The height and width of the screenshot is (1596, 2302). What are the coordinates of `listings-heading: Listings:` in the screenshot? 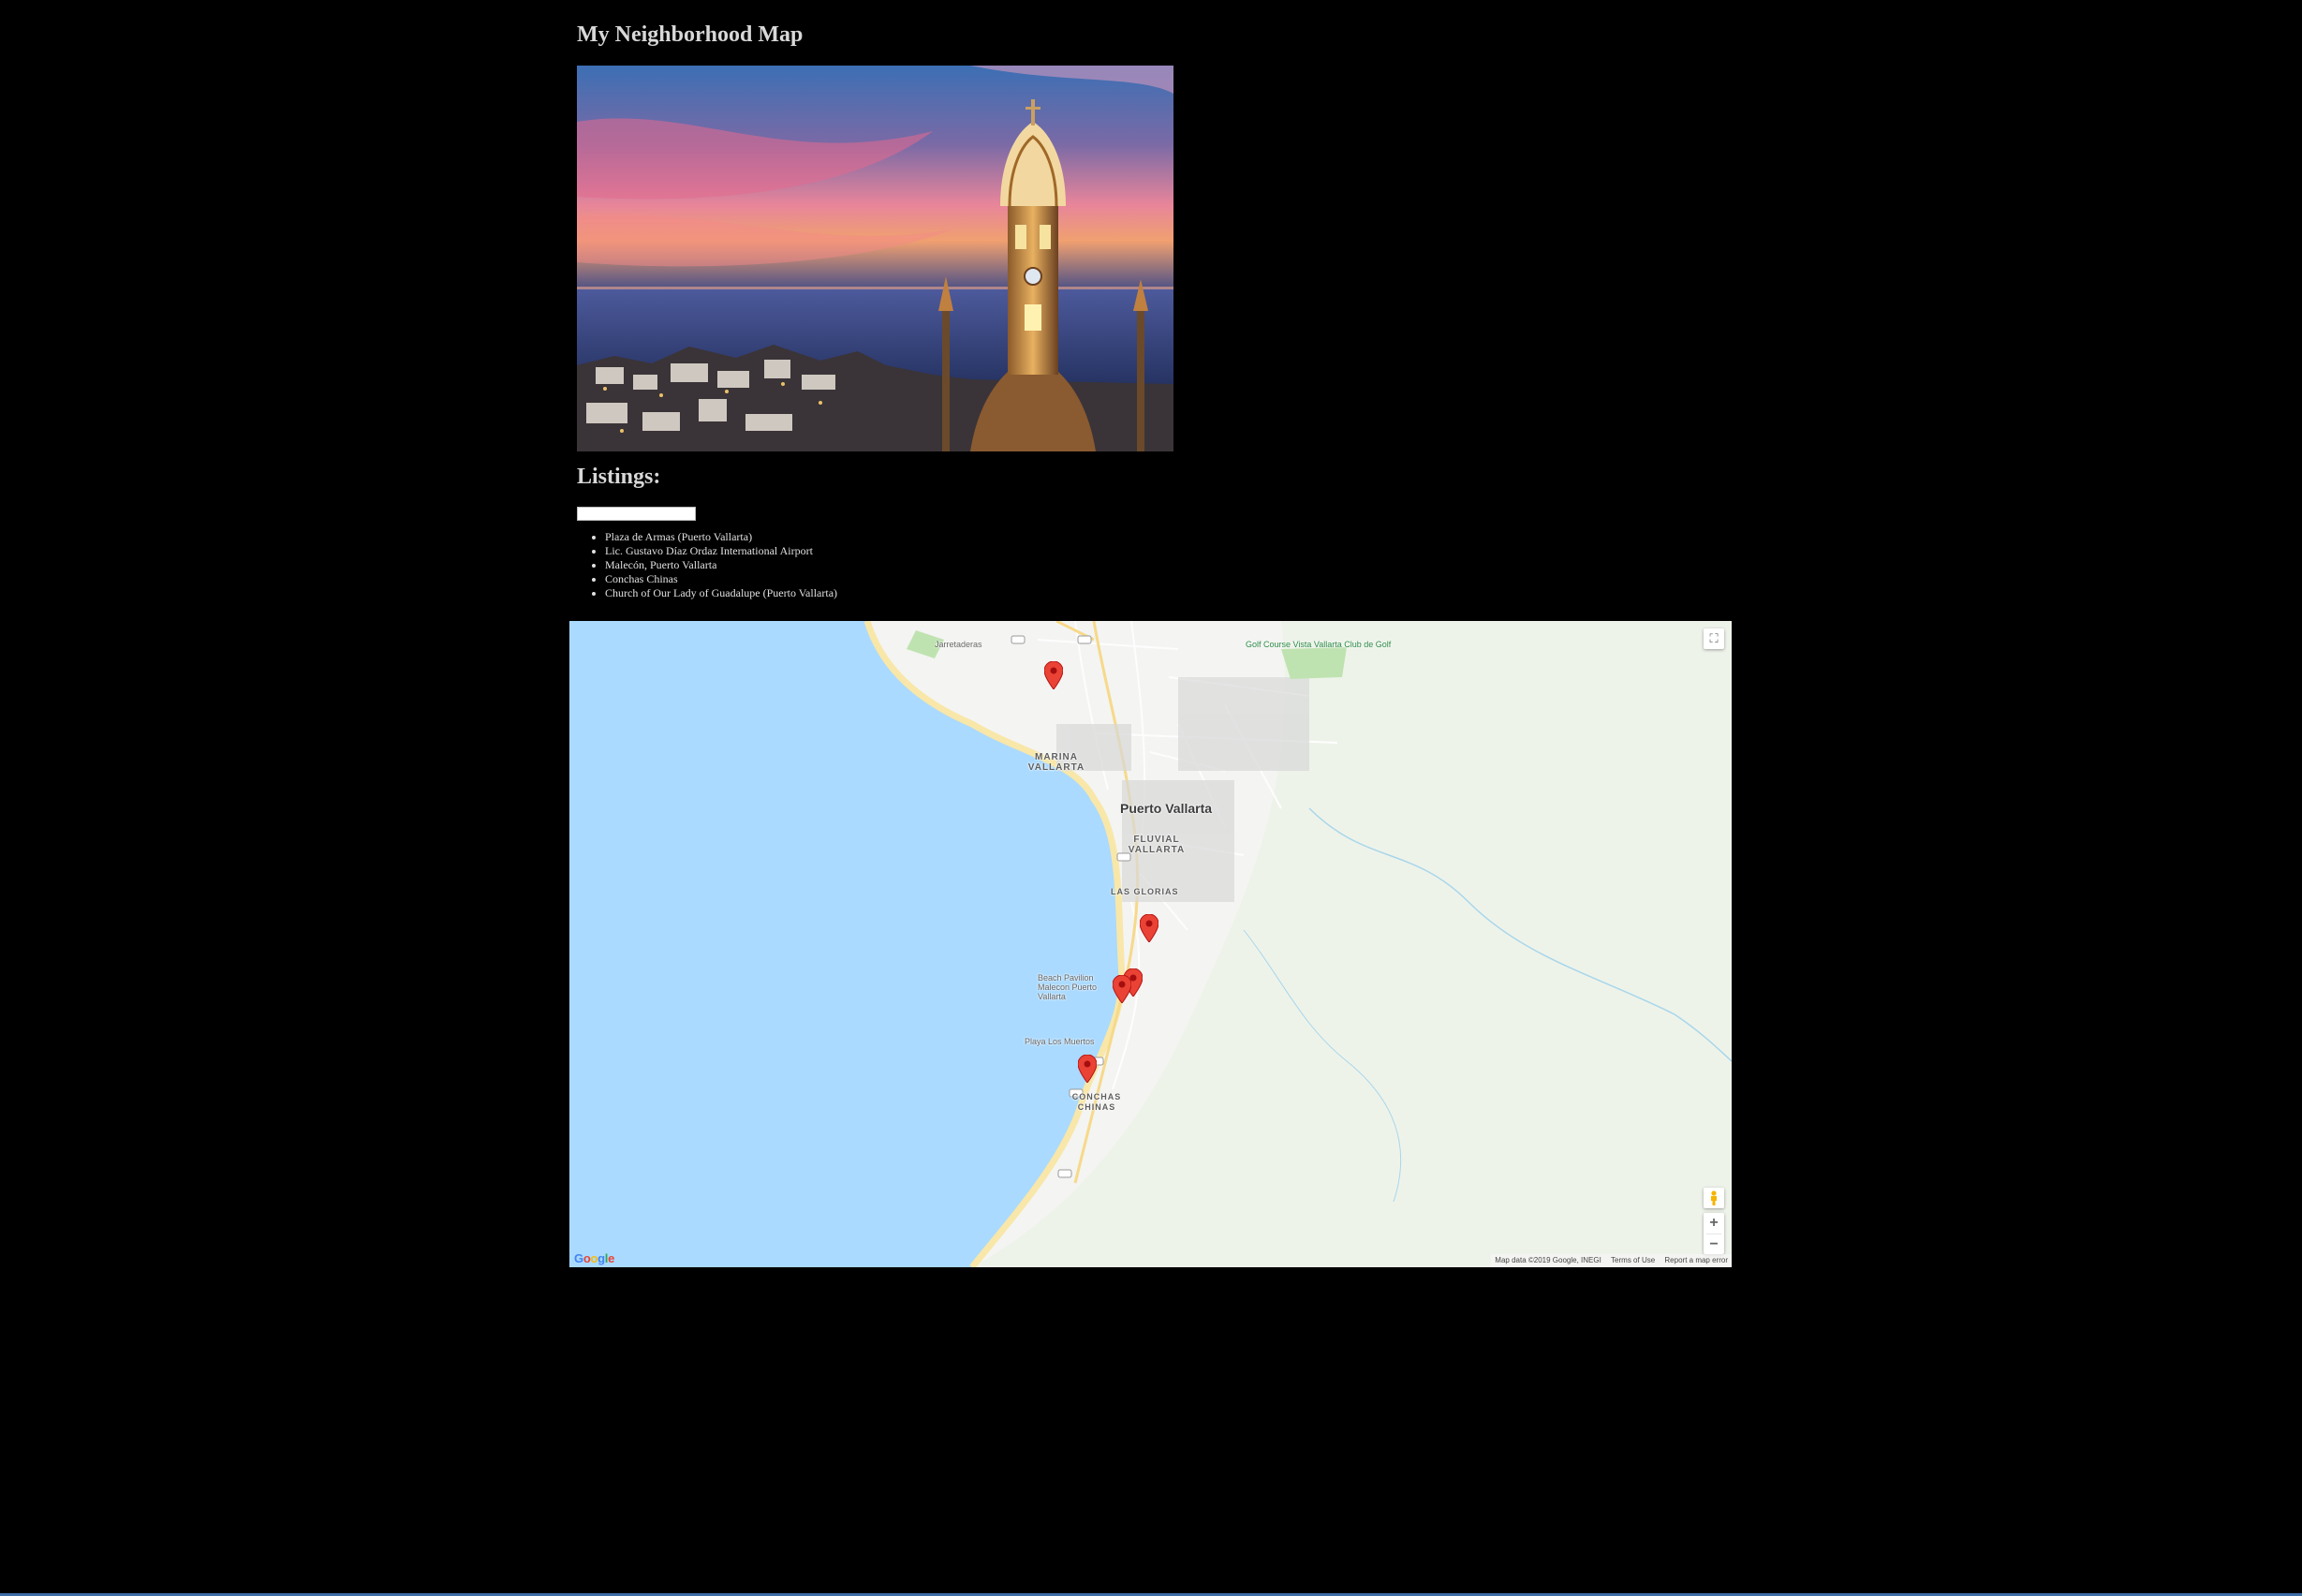 It's located at (619, 477).